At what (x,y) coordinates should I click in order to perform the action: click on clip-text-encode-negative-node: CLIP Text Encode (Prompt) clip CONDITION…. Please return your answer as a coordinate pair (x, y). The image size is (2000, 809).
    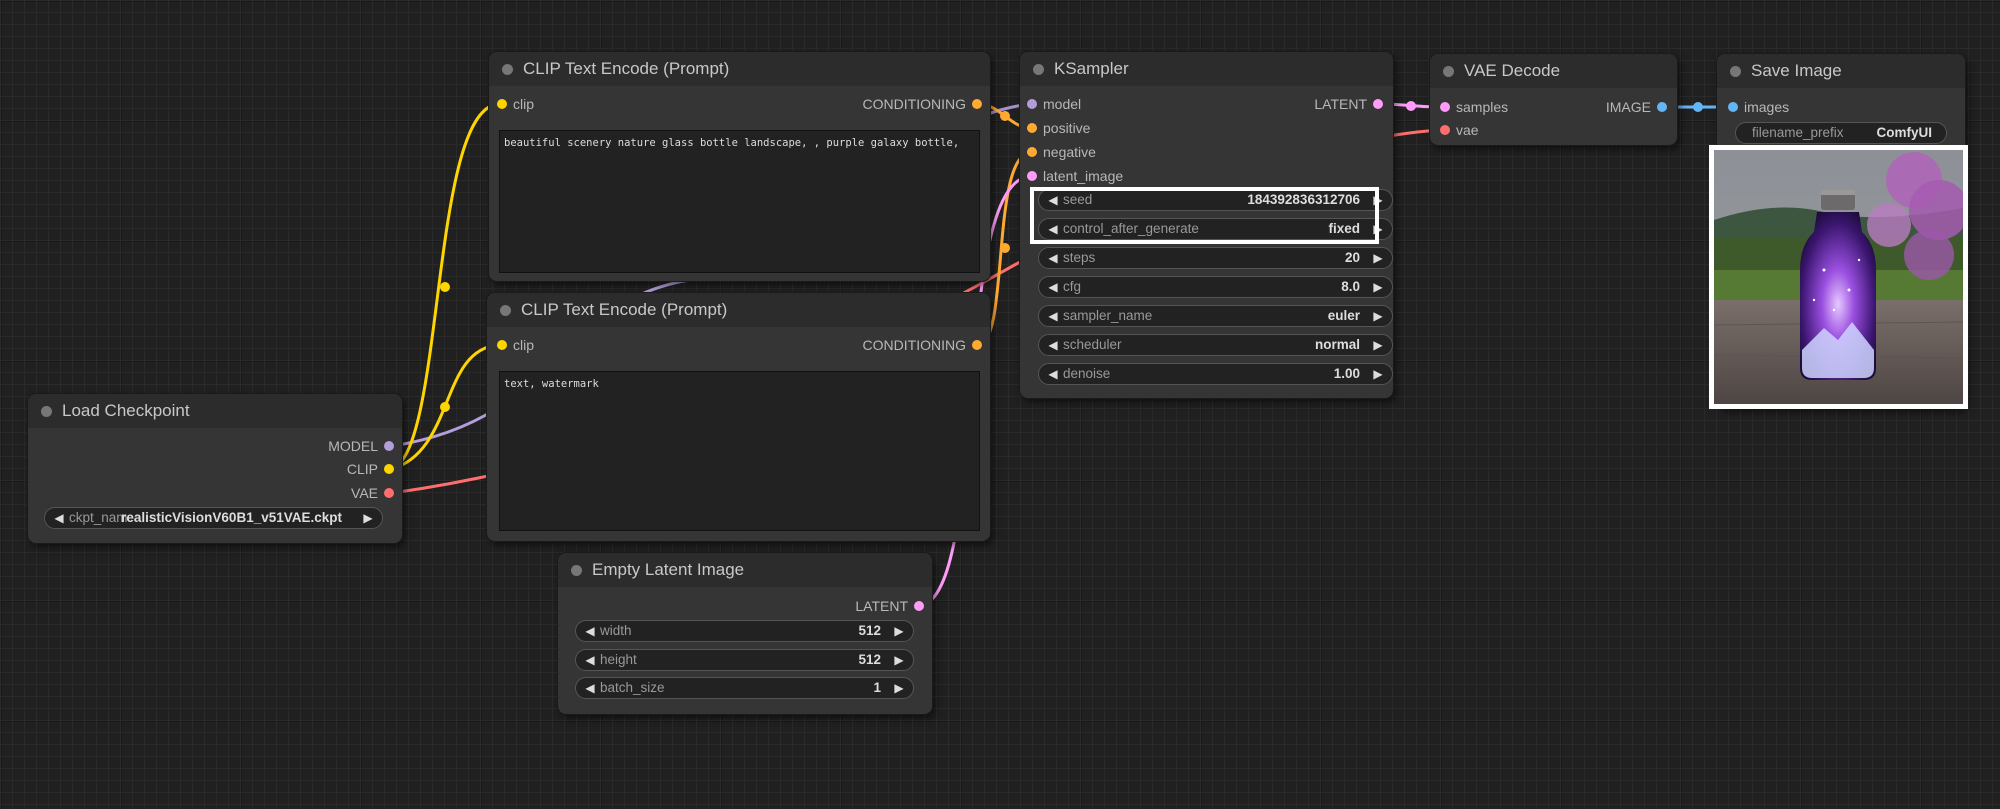
    Looking at the image, I should click on (738, 417).